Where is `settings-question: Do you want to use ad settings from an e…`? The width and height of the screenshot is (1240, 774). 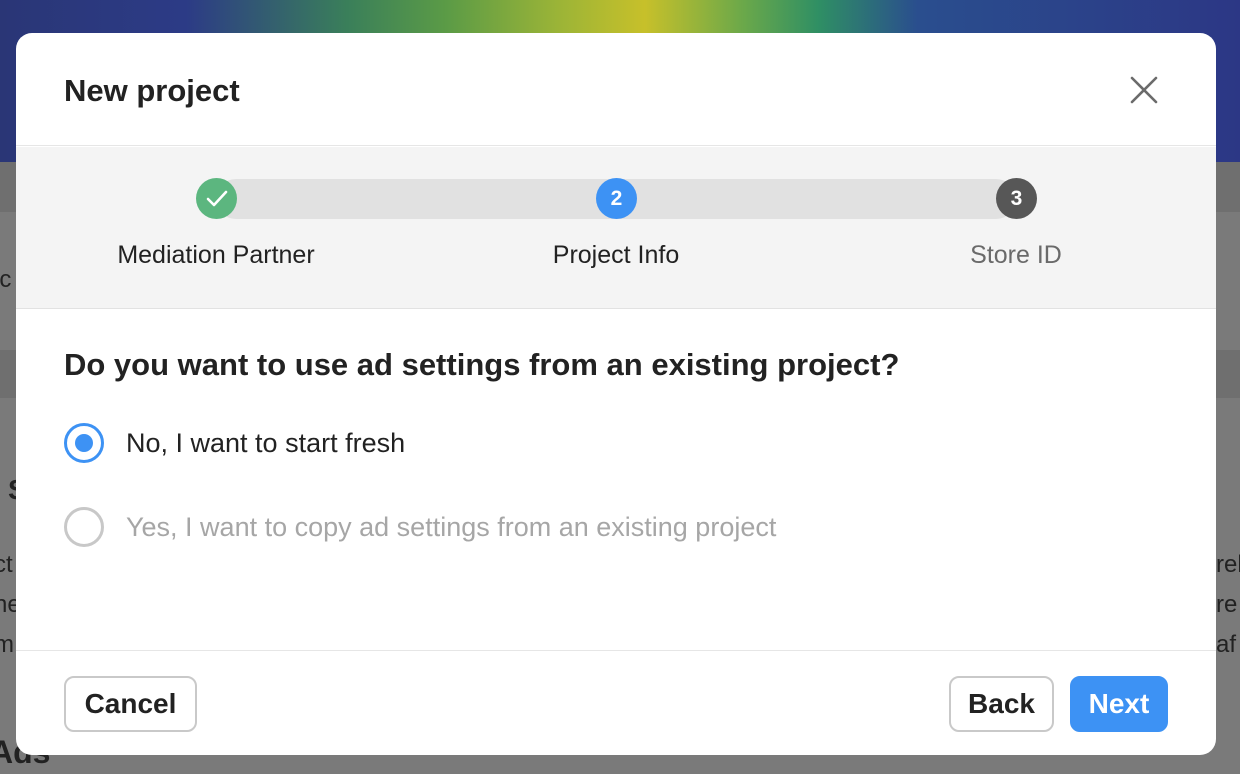 settings-question: Do you want to use ad settings from an e… is located at coordinates (482, 364).